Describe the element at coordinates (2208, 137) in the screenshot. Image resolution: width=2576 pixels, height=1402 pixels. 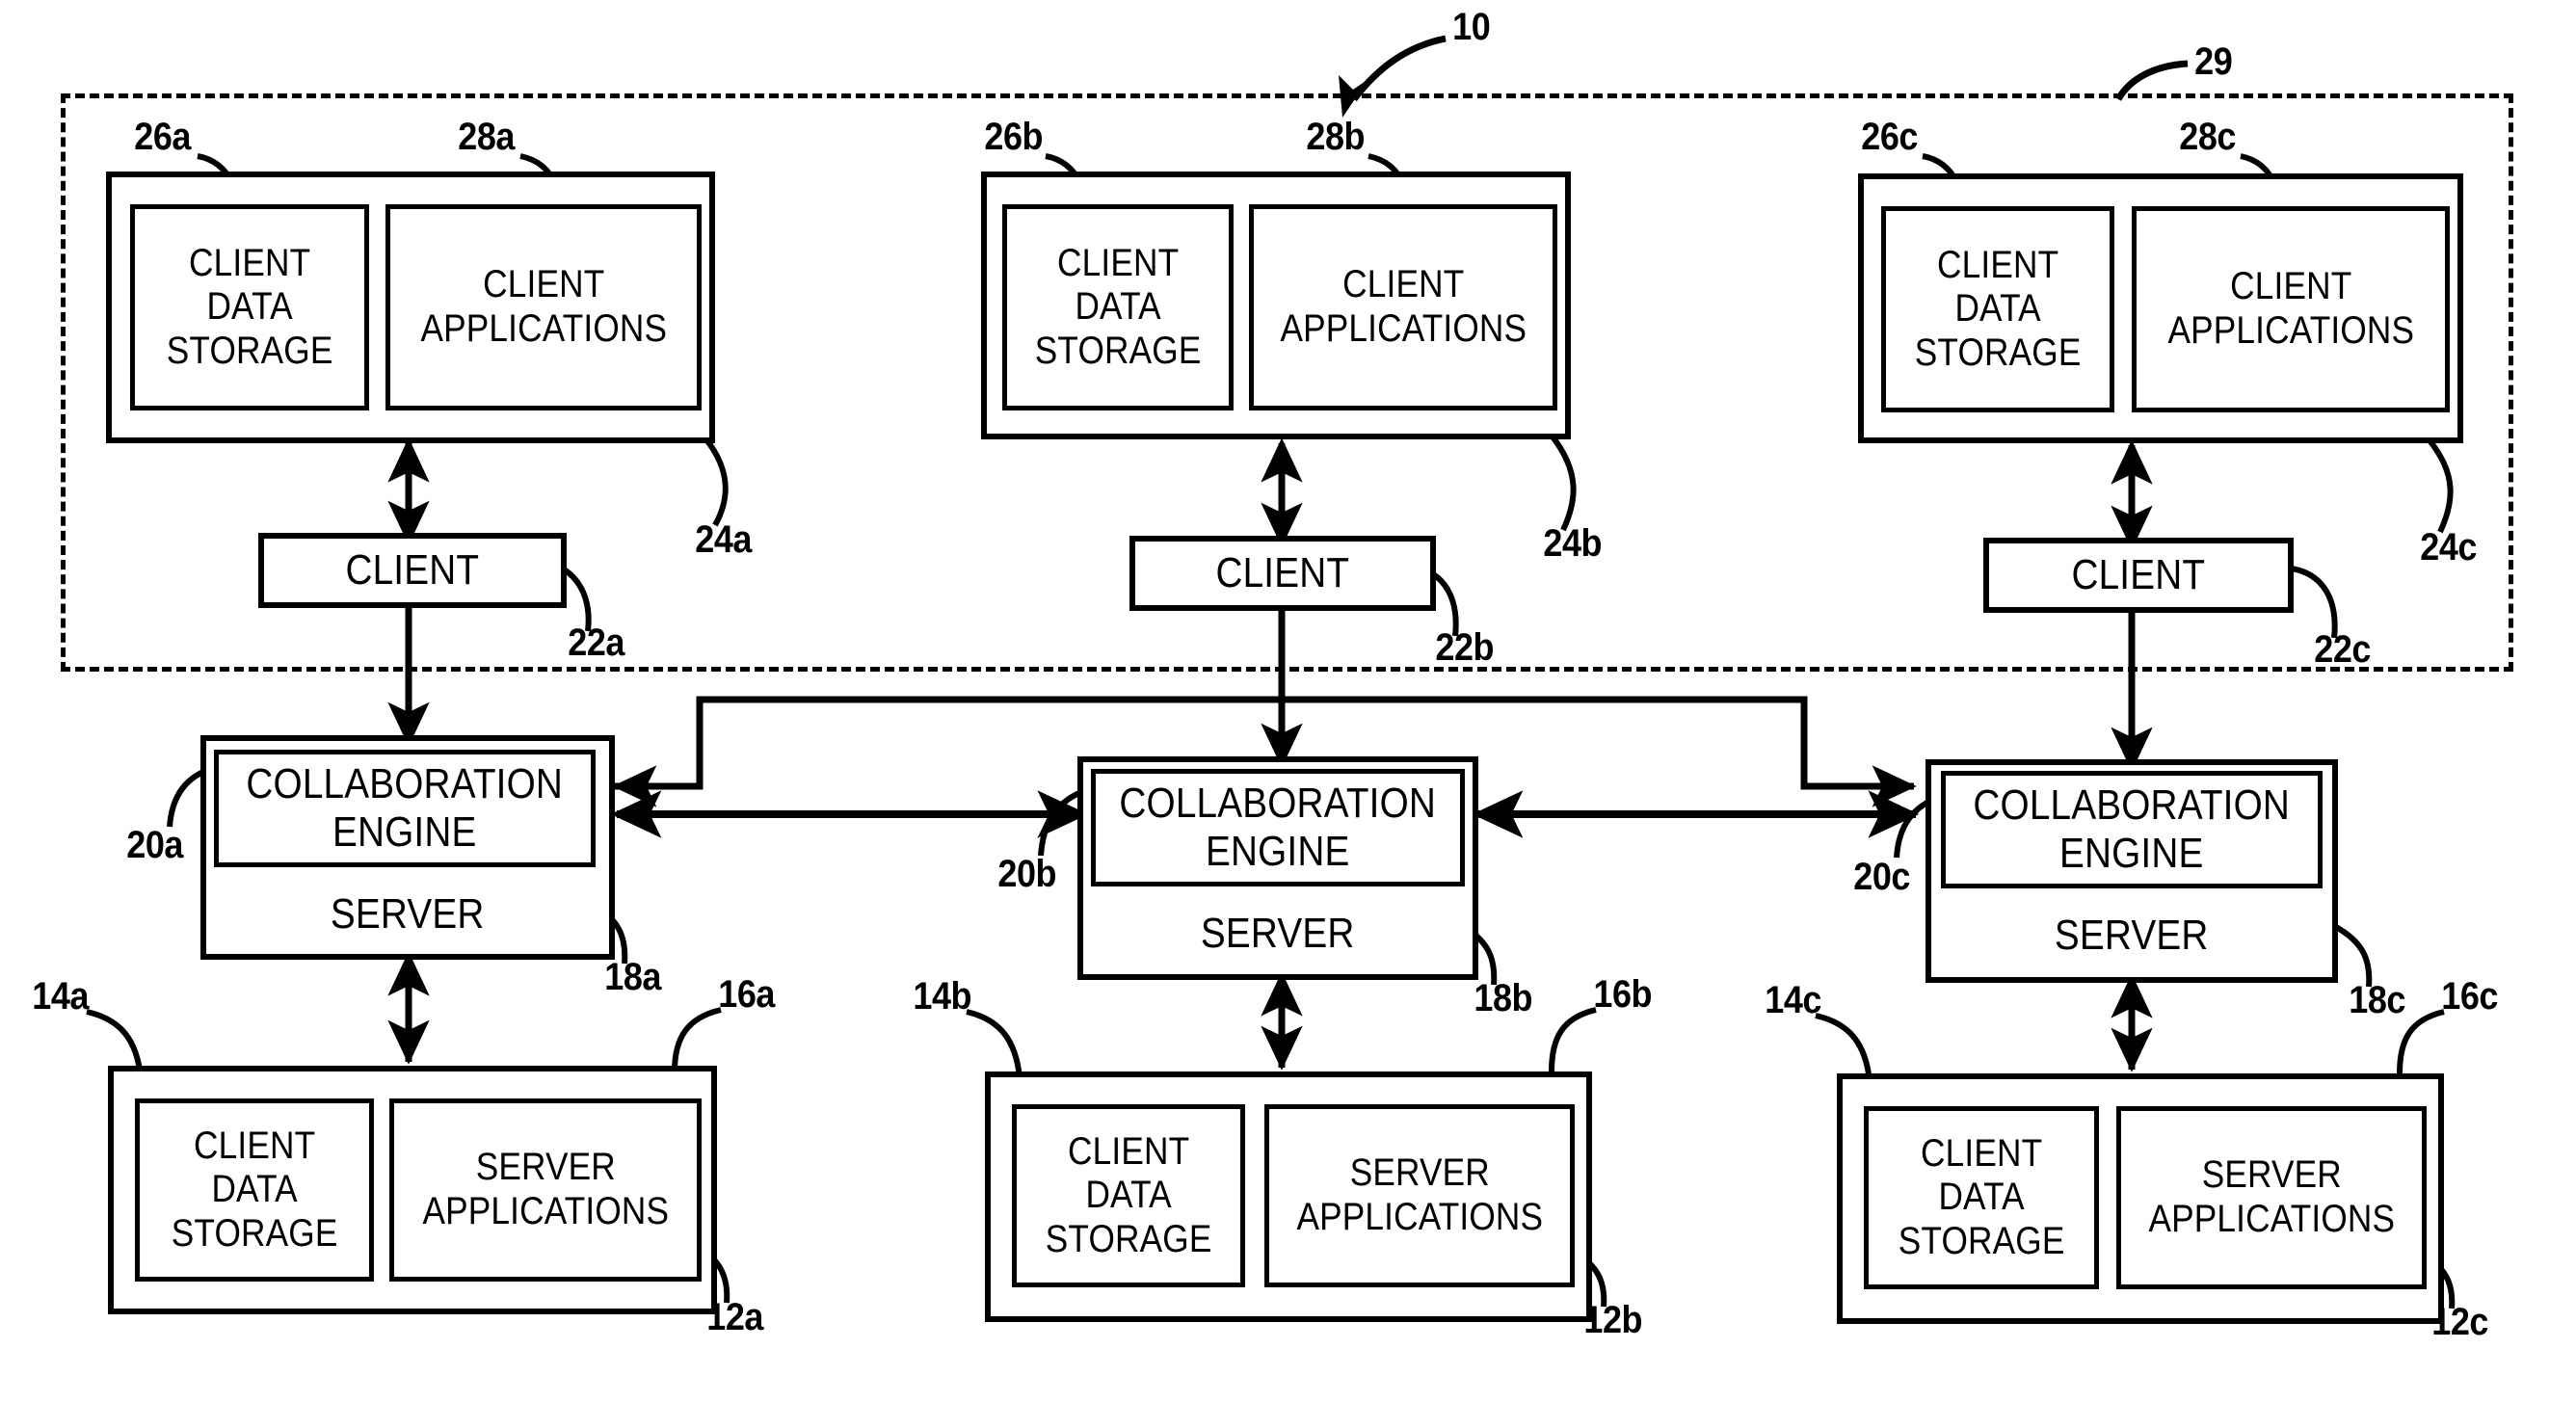
I see `ref-28c: 28c` at that location.